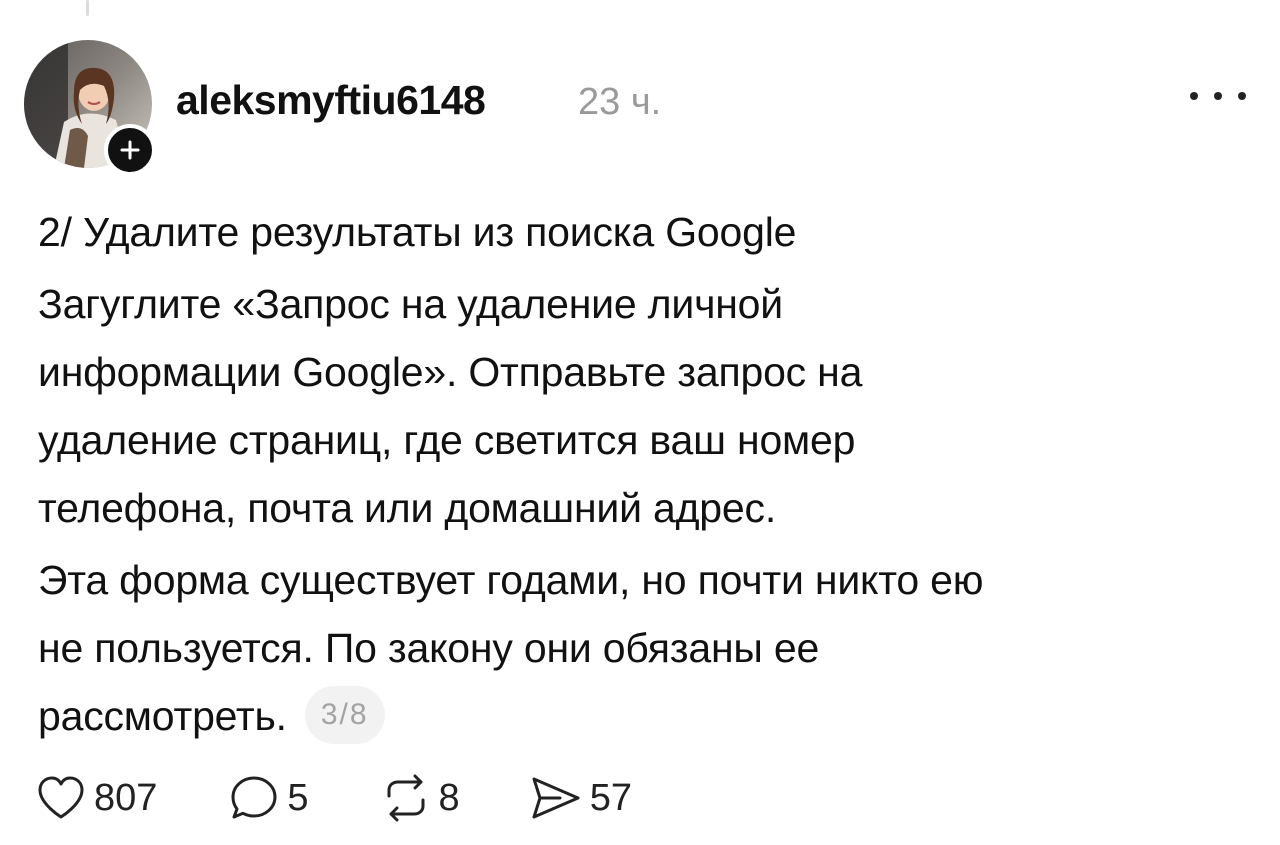 This screenshot has width=1280, height=845. I want to click on thread-page-indicator: 3/8, so click(344, 715).